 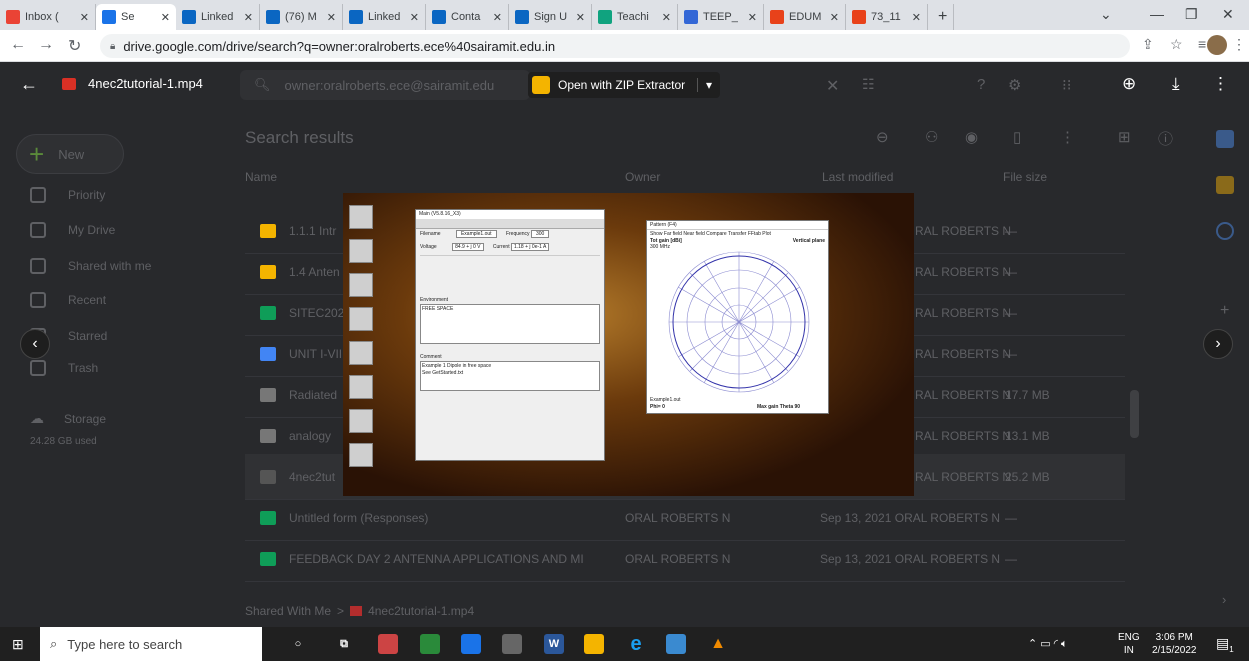 What do you see at coordinates (430, 644) in the screenshot?
I see `app-icon` at bounding box center [430, 644].